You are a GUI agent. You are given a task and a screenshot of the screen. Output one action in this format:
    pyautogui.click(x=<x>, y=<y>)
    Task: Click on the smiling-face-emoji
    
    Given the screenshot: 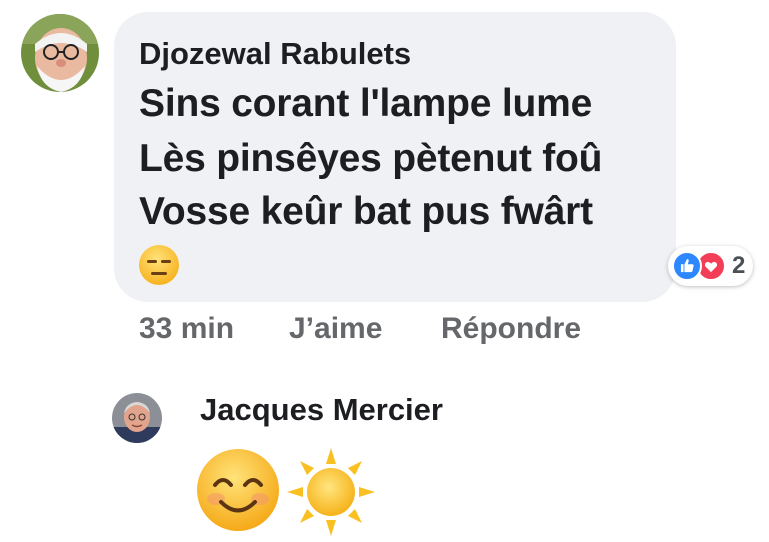 What is the action you would take?
    pyautogui.click(x=238, y=490)
    